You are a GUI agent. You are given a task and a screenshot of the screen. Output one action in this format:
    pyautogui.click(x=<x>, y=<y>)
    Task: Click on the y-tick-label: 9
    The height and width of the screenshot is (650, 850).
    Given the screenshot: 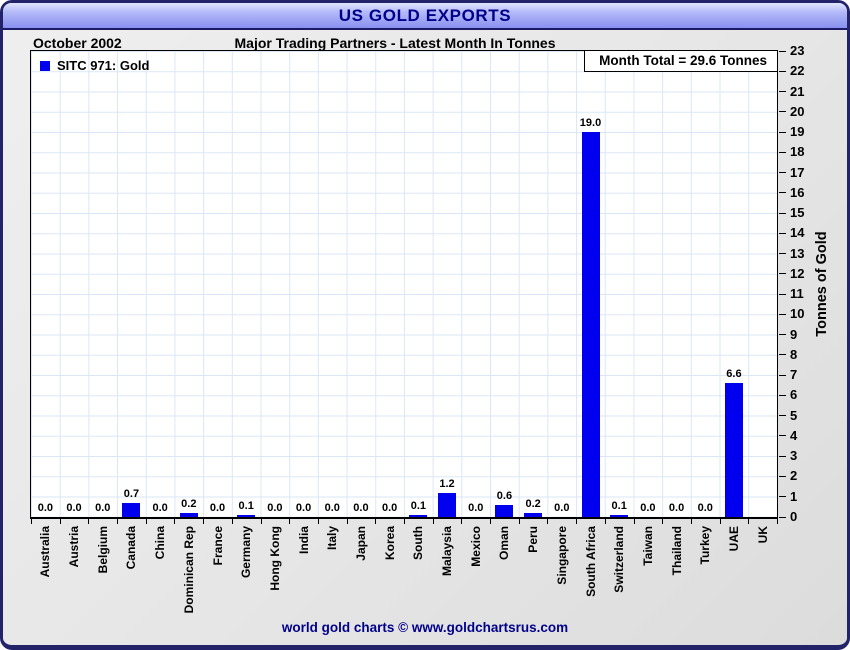 What is the action you would take?
    pyautogui.click(x=794, y=334)
    